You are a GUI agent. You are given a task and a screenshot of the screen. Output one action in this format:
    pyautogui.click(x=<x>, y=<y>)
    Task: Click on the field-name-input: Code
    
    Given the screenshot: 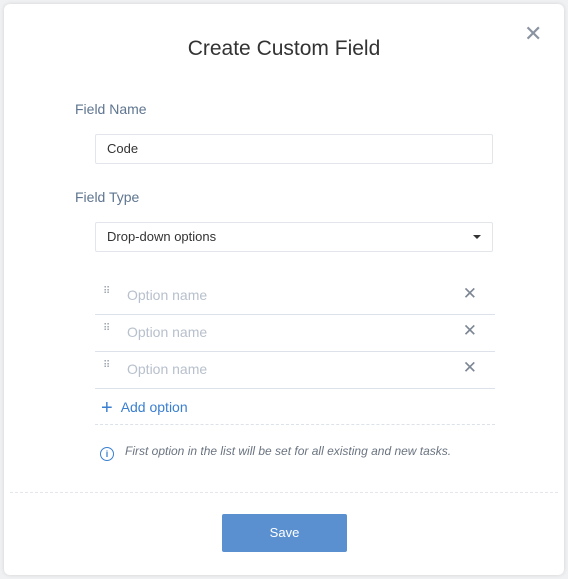 What is the action you would take?
    pyautogui.click(x=294, y=149)
    